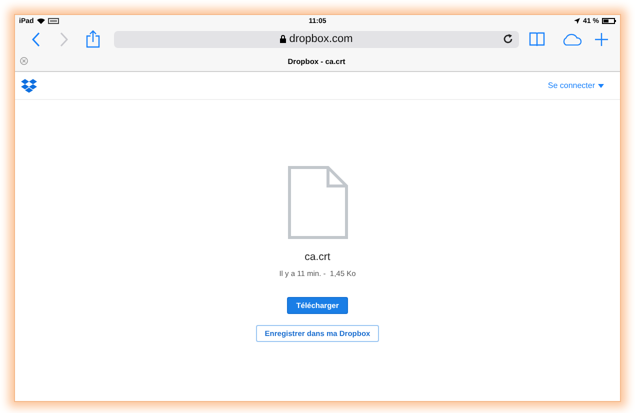 The image size is (635, 413). Describe the element at coordinates (93, 39) in the screenshot. I see `share-icon` at that location.